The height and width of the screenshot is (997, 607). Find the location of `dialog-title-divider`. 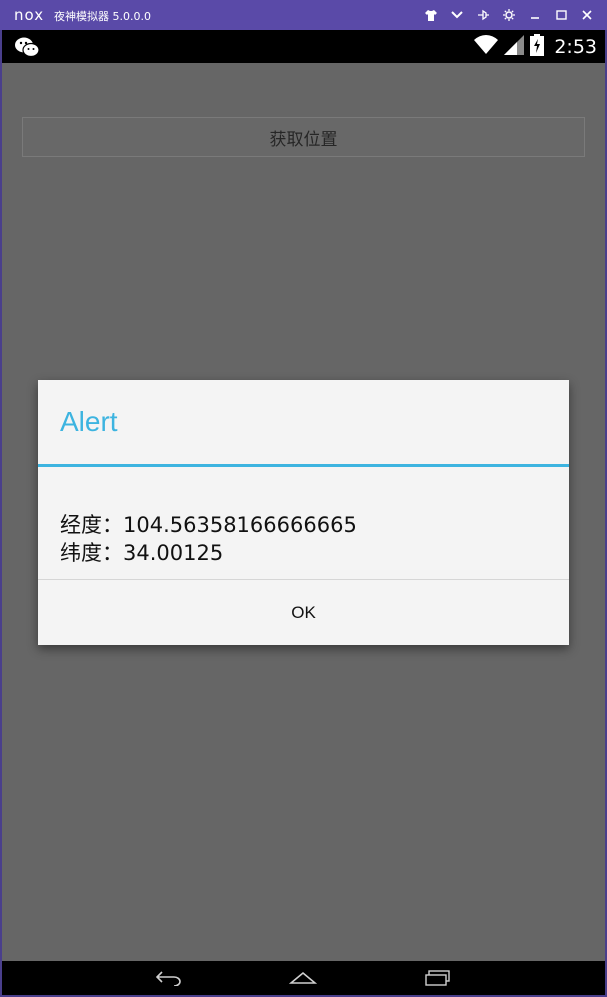

dialog-title-divider is located at coordinates (303, 465).